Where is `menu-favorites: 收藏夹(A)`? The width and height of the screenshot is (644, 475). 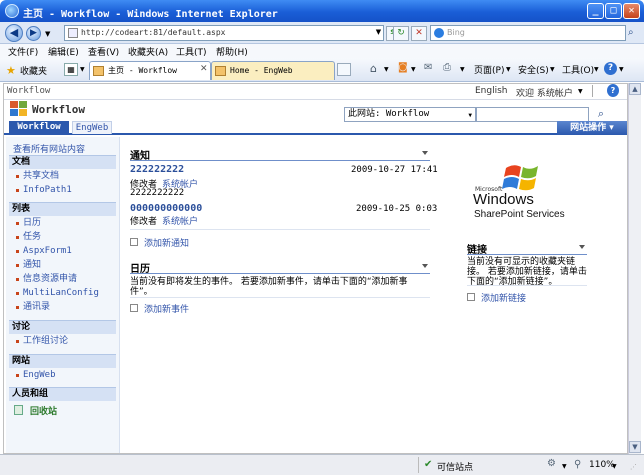 menu-favorites: 收藏夹(A) is located at coordinates (148, 51).